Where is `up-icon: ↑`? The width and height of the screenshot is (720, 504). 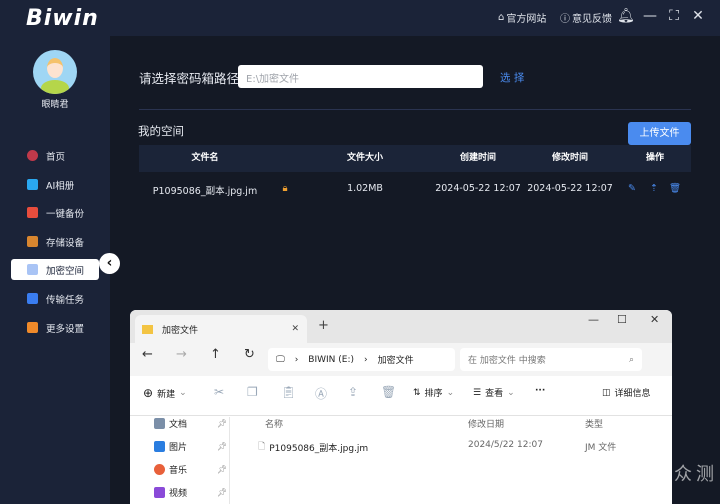
up-icon: ↑ is located at coordinates (215, 354).